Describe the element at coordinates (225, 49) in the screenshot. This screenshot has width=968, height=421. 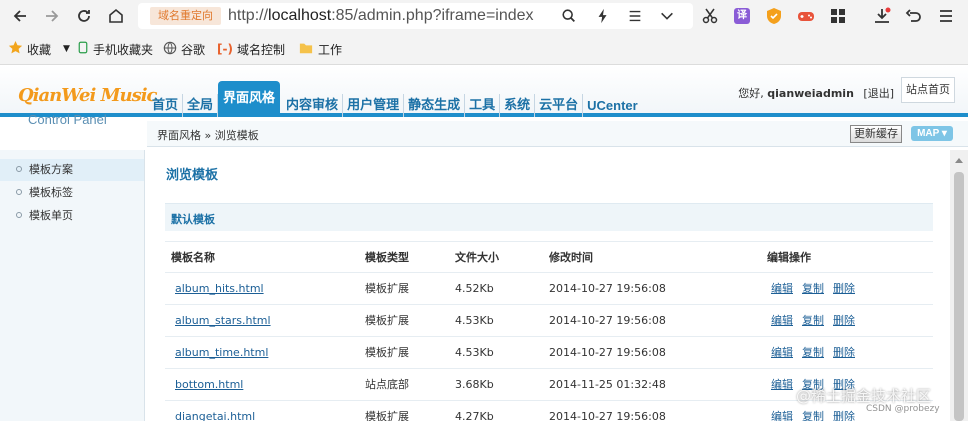
I see `bracket-icon: [-)` at that location.